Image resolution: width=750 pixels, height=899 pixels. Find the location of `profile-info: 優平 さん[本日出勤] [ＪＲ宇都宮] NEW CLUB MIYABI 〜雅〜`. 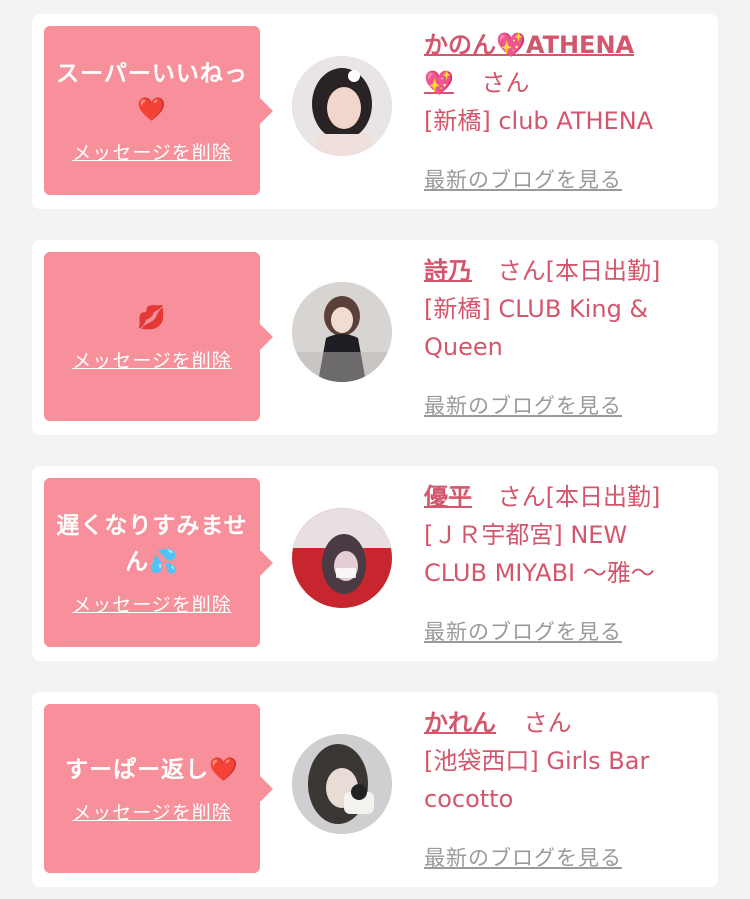

profile-info: 優平 さん[本日出勤] [ＪＲ宇都宮] NEW CLUB MIYABI 〜雅〜 is located at coordinates (564, 535).